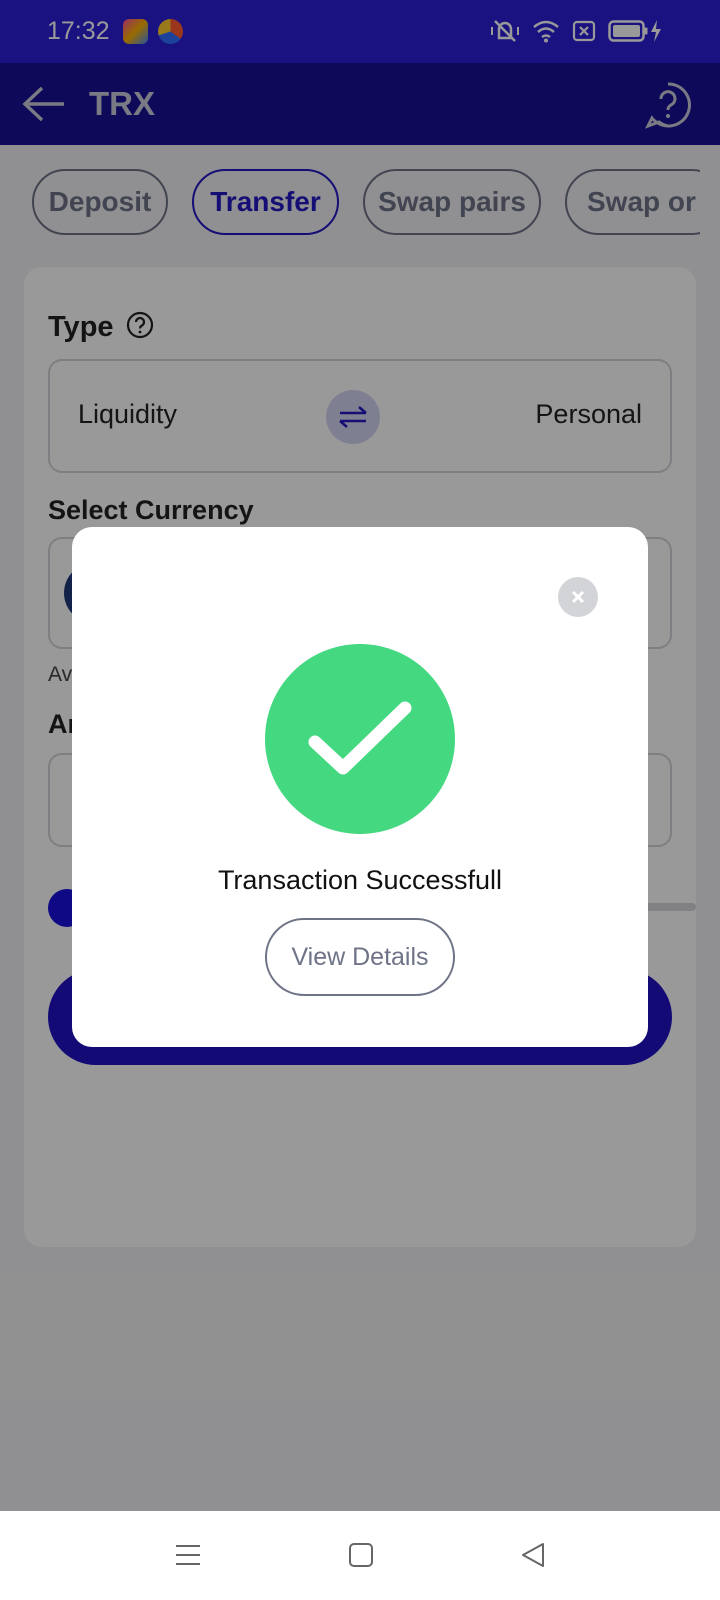 The height and width of the screenshot is (1600, 720). What do you see at coordinates (360, 880) in the screenshot?
I see `success-message: Transaction Successfull` at bounding box center [360, 880].